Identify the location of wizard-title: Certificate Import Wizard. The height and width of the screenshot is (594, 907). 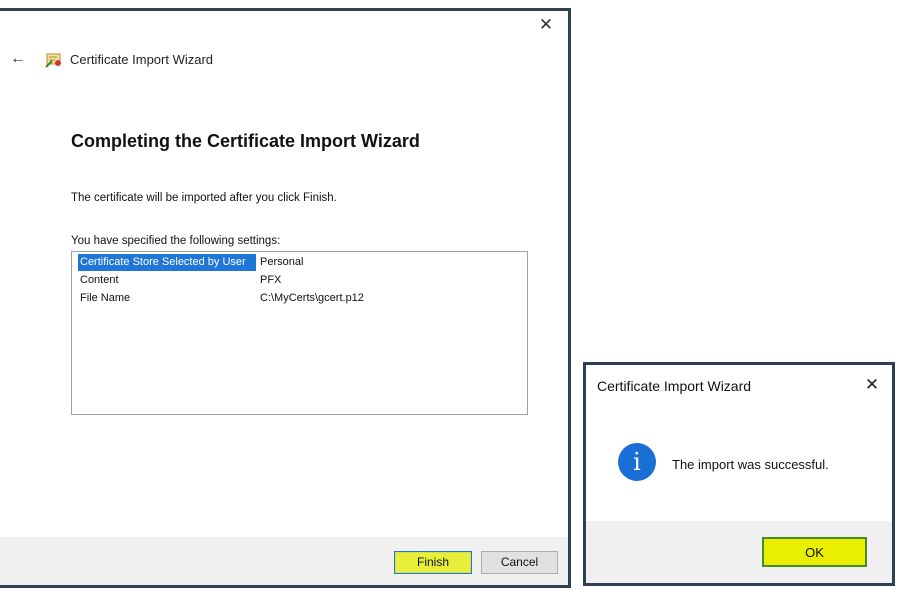
(142, 59).